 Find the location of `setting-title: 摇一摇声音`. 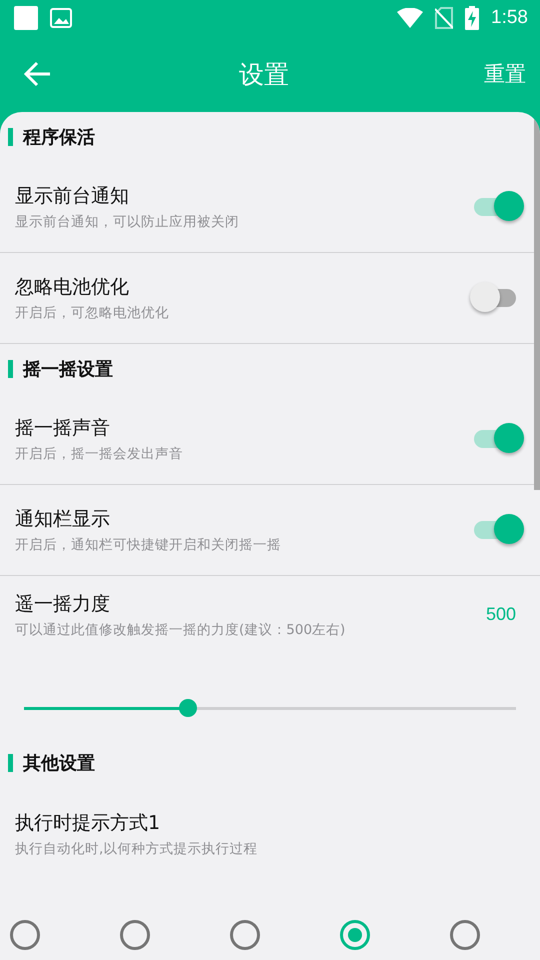

setting-title: 摇一摇声音 is located at coordinates (63, 428).